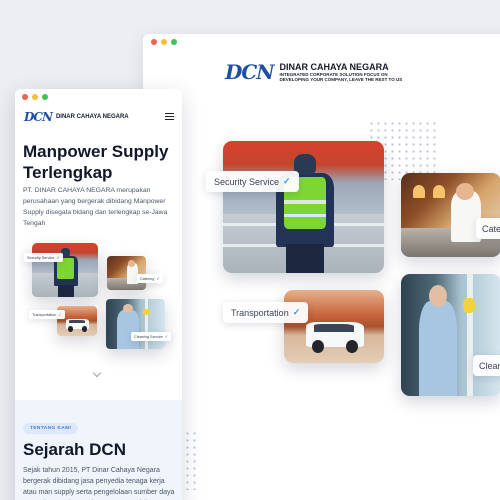 This screenshot has width=500, height=500. Describe the element at coordinates (169, 116) in the screenshot. I see `hamburger-menu-icon` at that location.